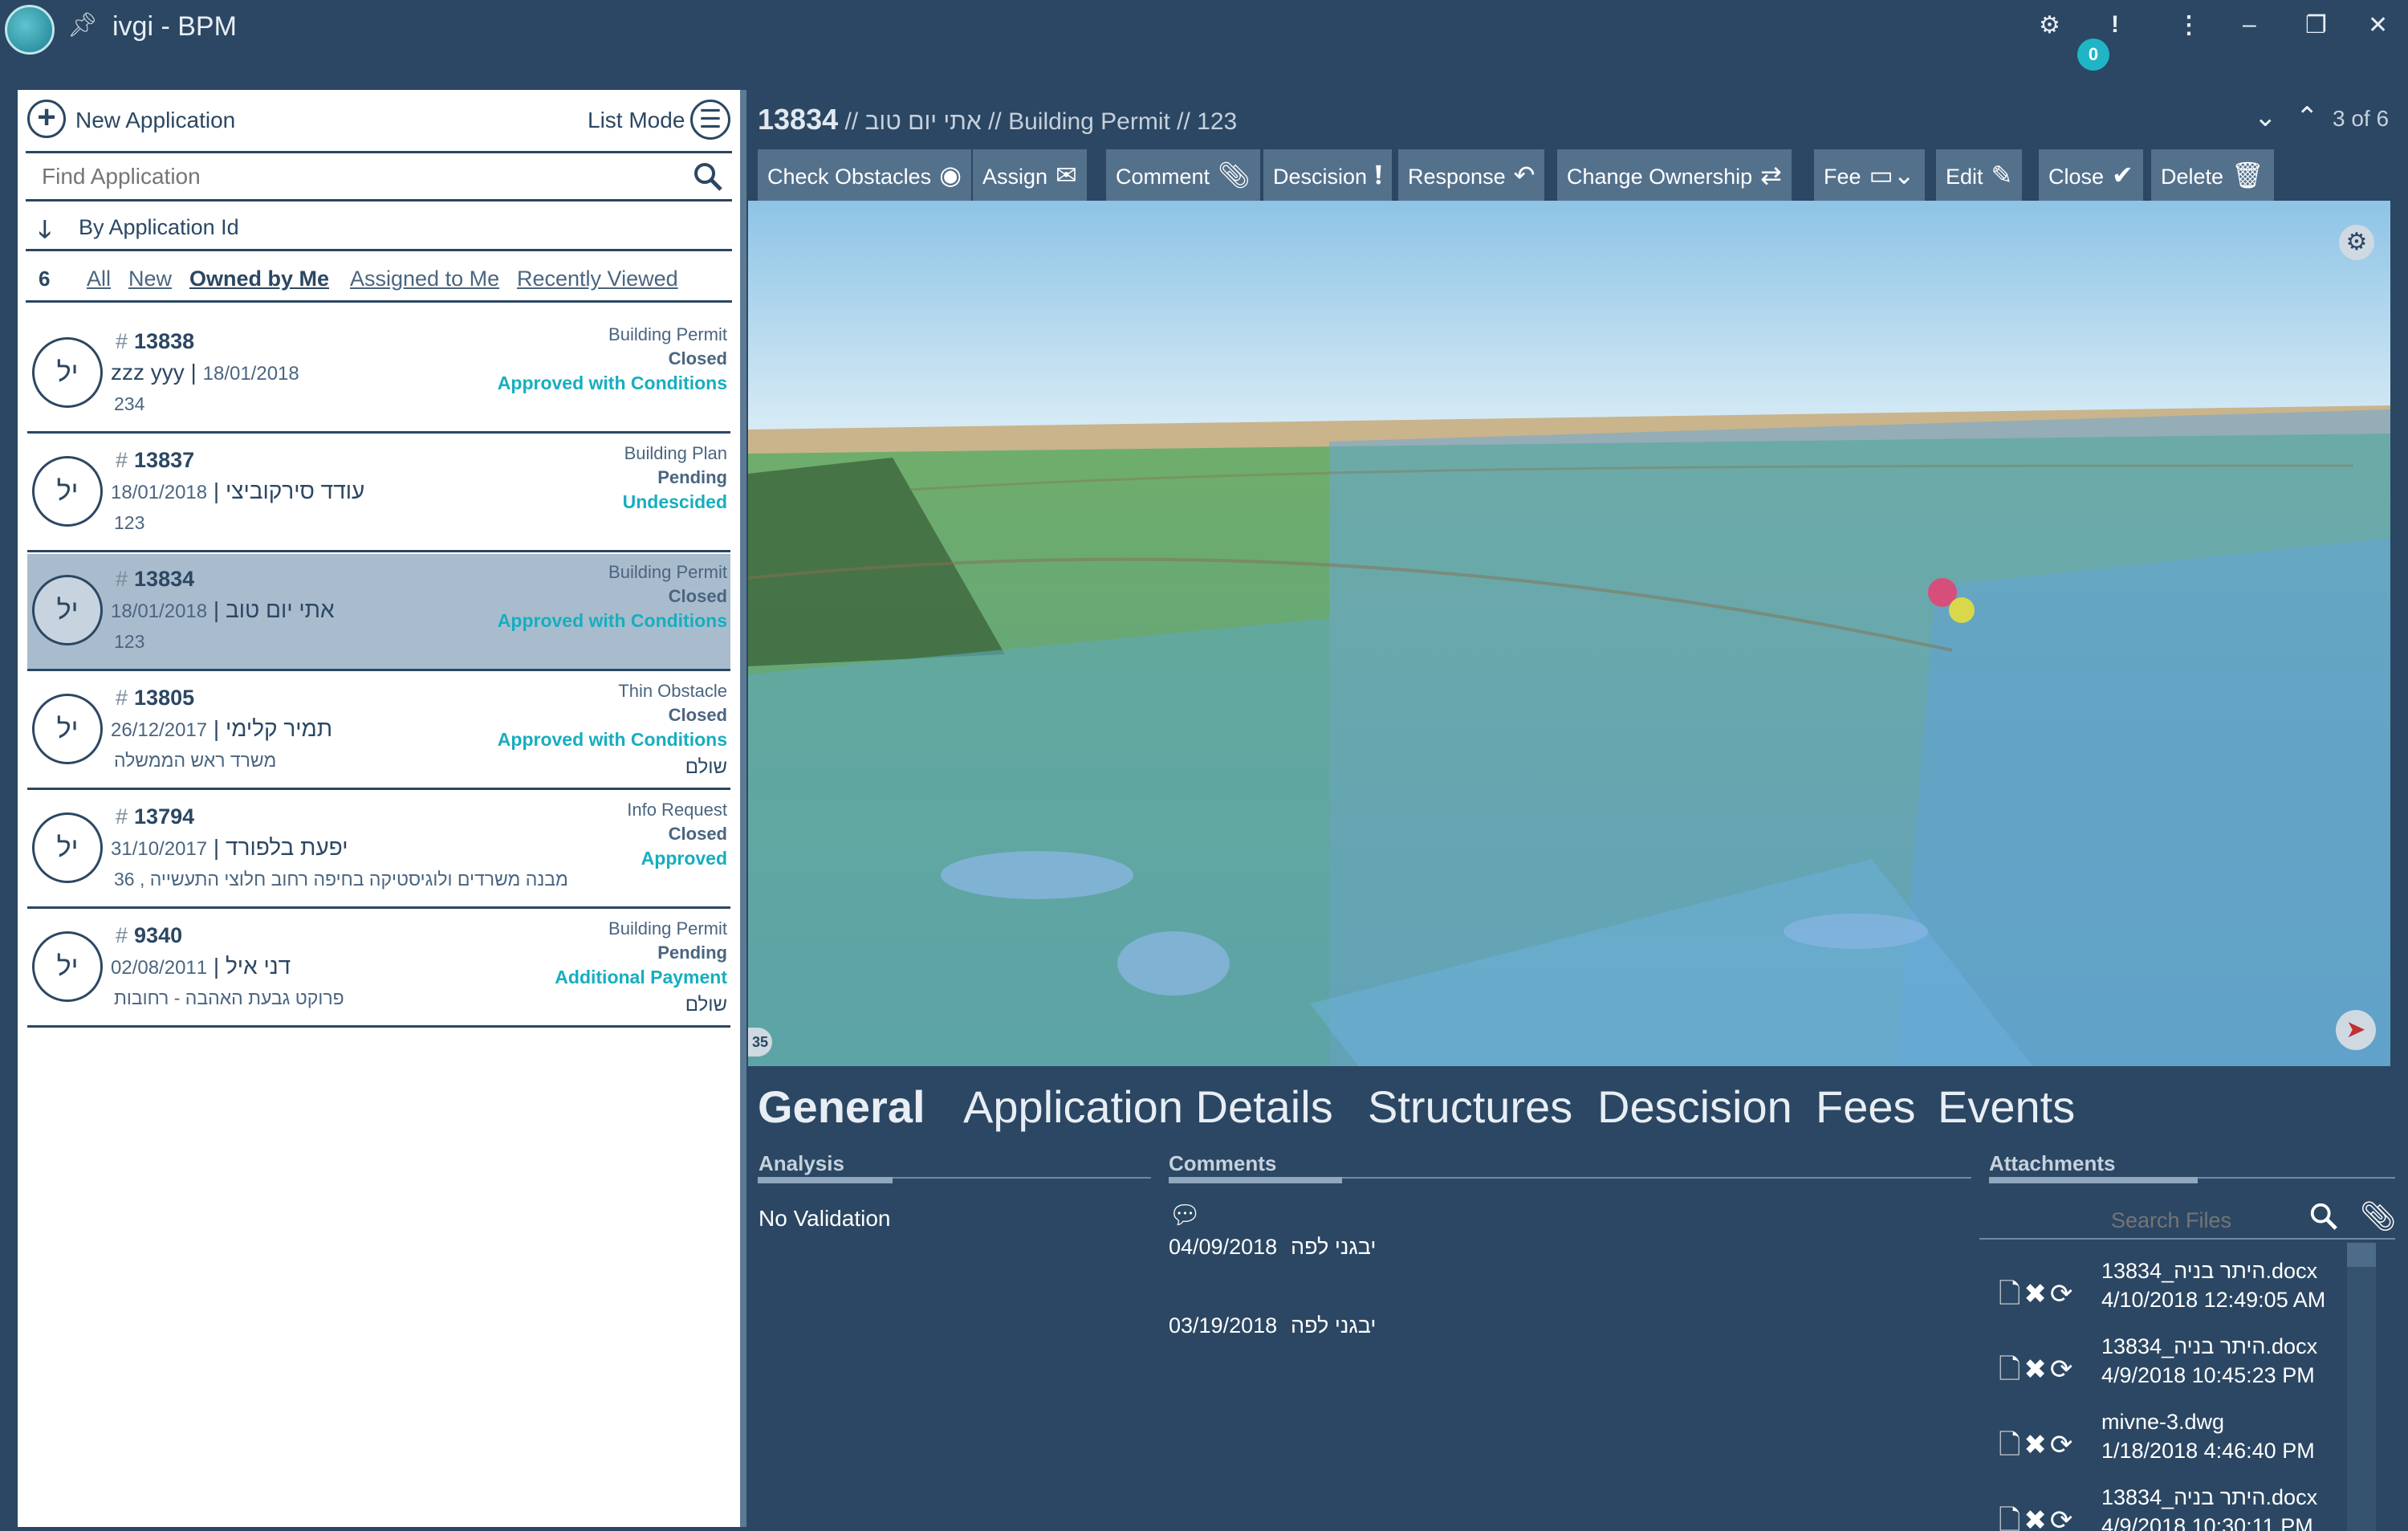 The image size is (2408, 1531). I want to click on edit-button: Edit ✎, so click(1979, 175).